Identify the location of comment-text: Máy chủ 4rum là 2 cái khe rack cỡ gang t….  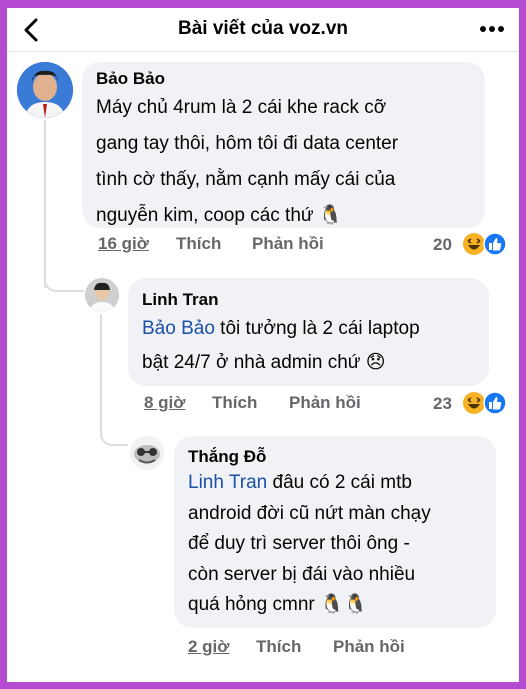
(283, 162).